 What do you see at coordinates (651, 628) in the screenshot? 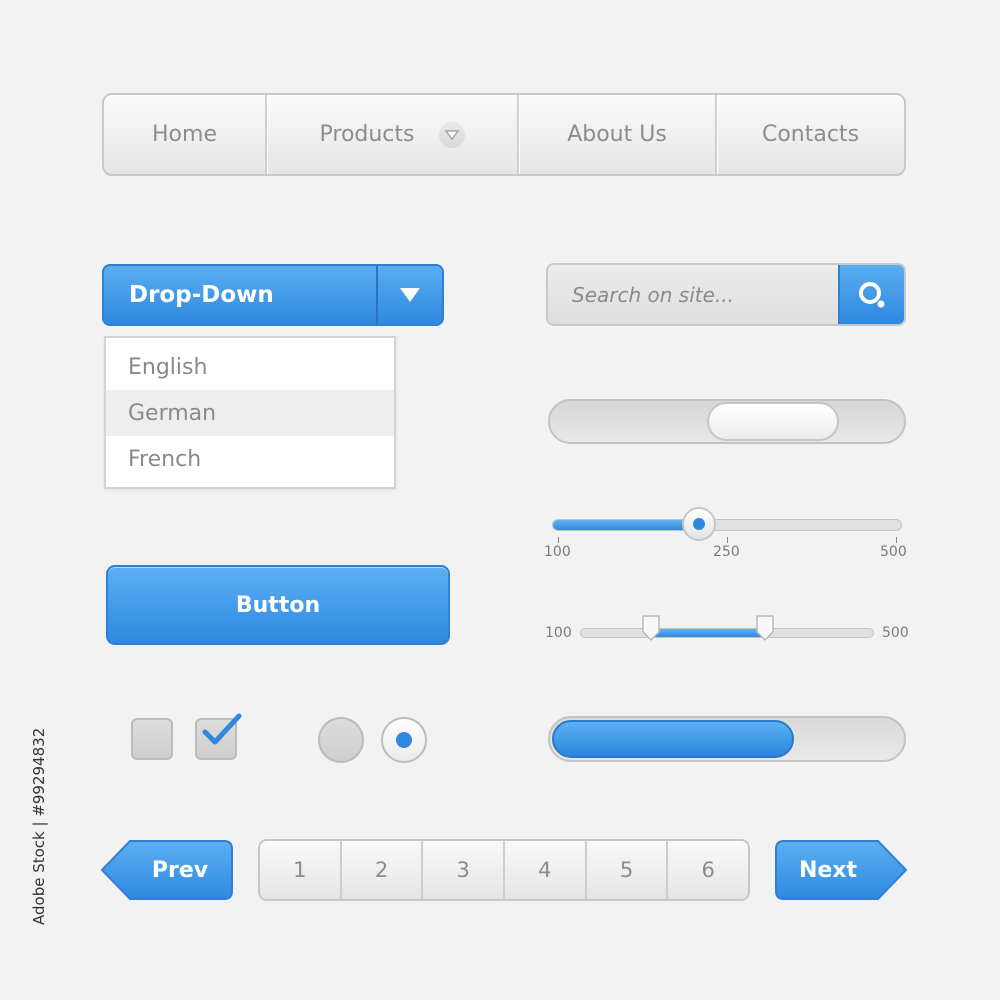
I see `range-handle-low` at bounding box center [651, 628].